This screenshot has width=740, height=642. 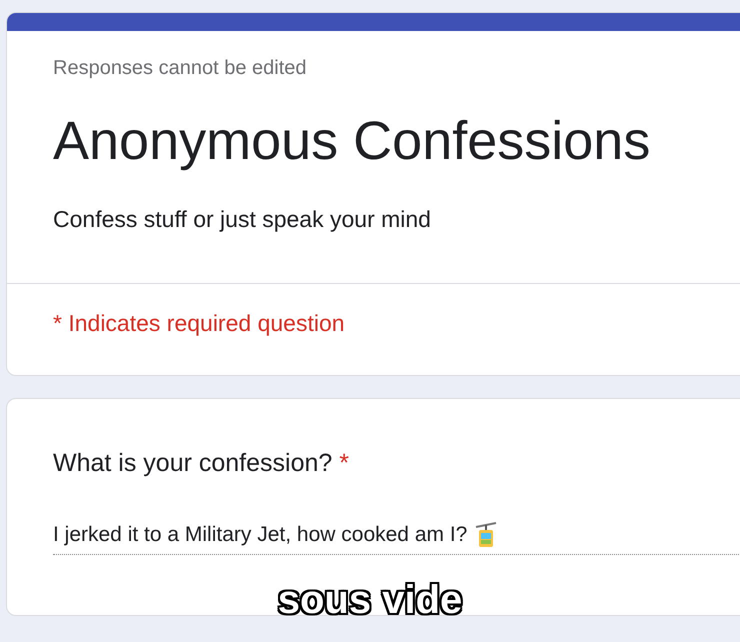 I want to click on required-note: * Indicates required question, so click(x=199, y=323).